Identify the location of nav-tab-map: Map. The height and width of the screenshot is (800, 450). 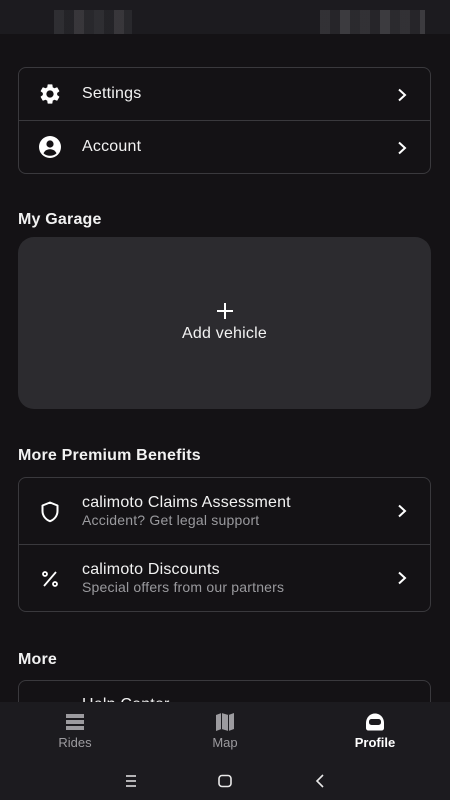
(225, 732).